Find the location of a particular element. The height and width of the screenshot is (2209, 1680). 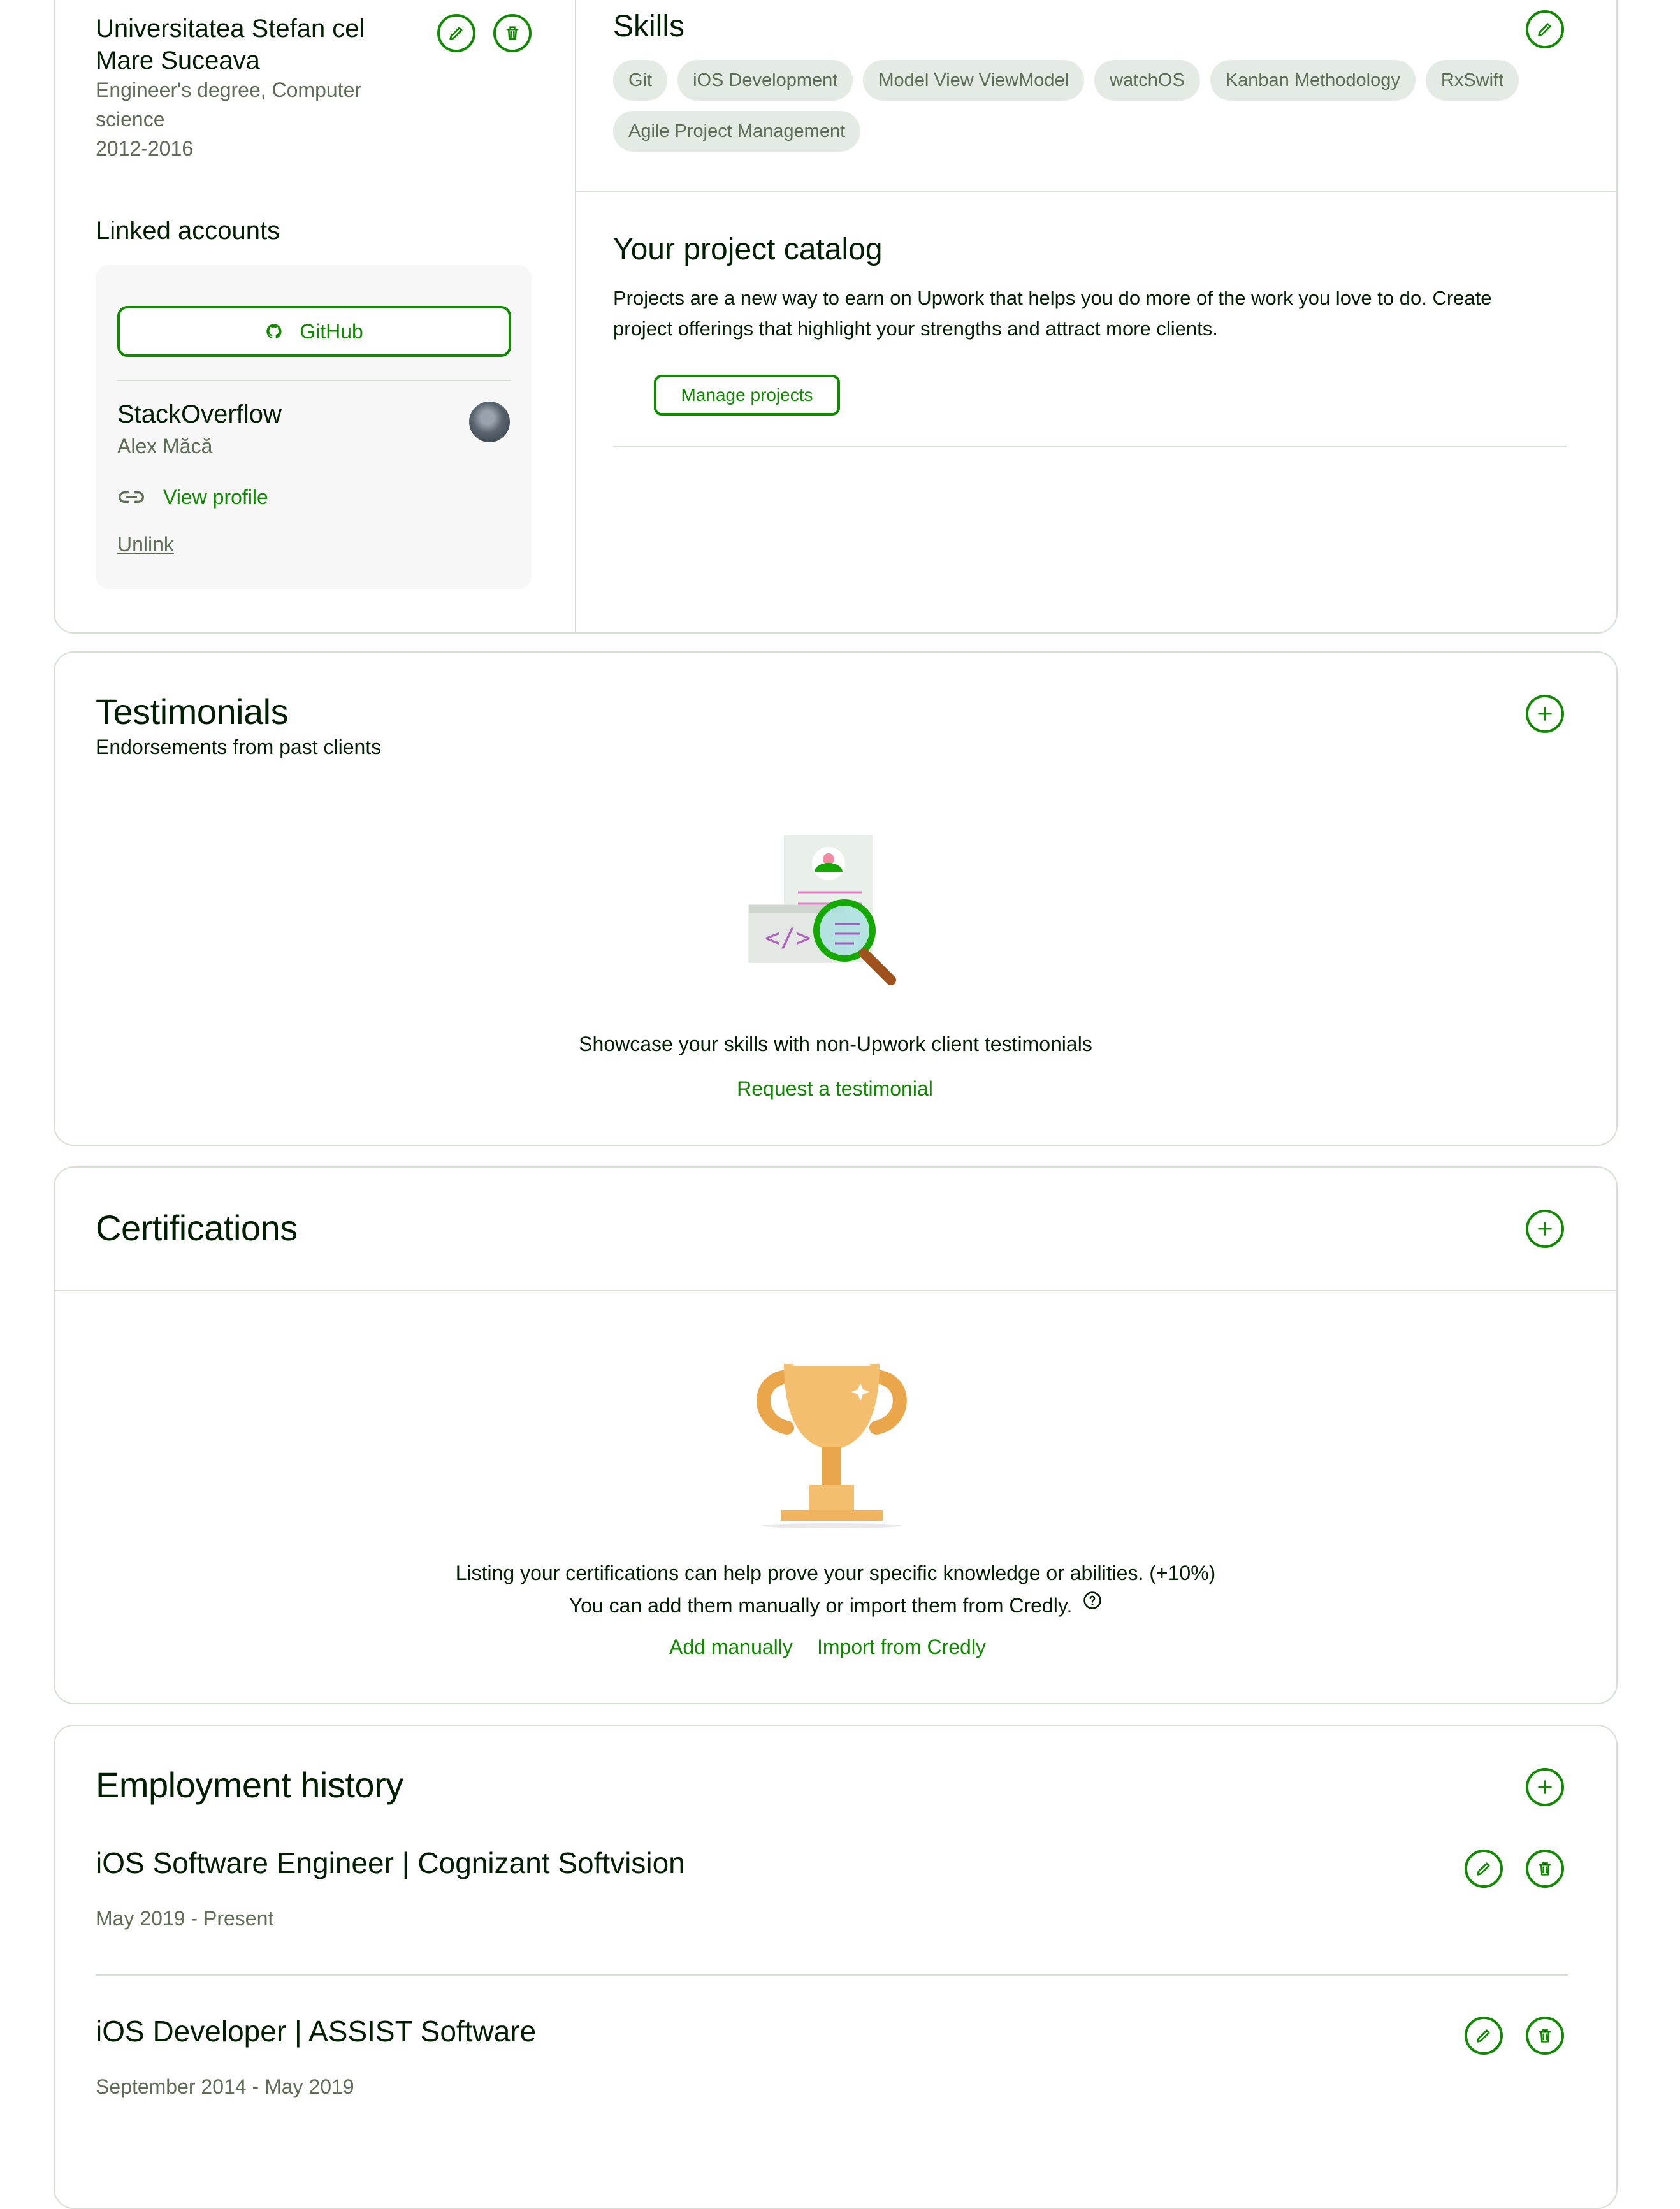

view-profile-label: View profile is located at coordinates (215, 497).